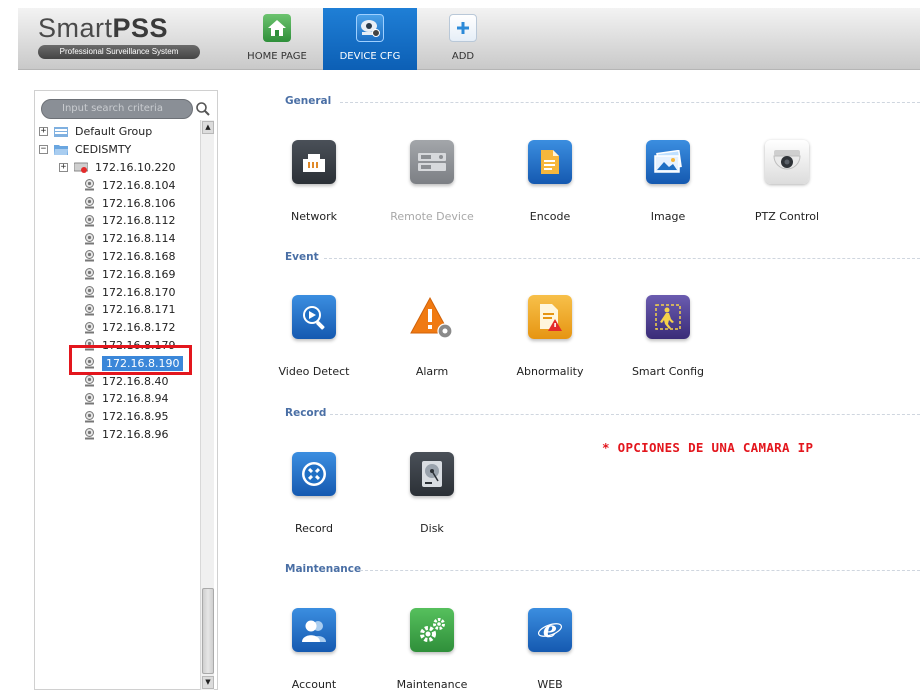  I want to click on encode-label: Encode, so click(550, 216).